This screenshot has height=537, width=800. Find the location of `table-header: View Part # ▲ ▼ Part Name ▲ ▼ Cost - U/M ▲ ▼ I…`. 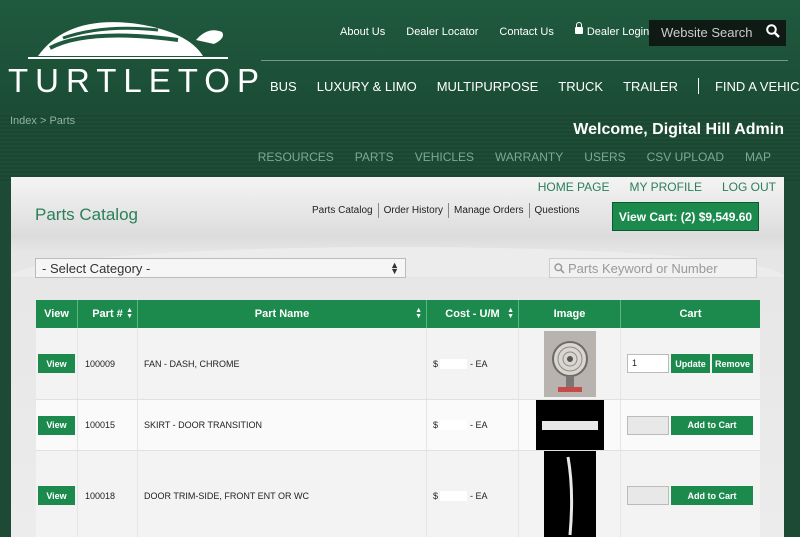

table-header: View Part # ▲ ▼ Part Name ▲ ▼ Cost - U/M ▲ ▼ I… is located at coordinates (398, 314).